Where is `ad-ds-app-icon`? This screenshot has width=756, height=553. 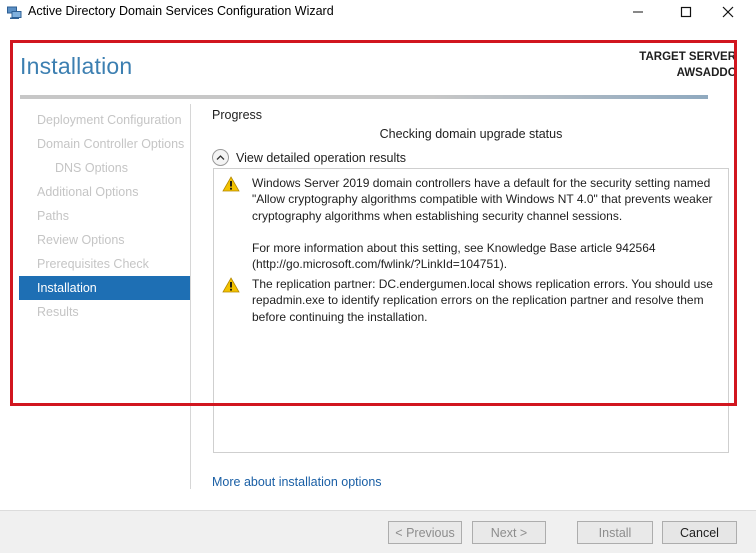
ad-ds-app-icon is located at coordinates (14, 12).